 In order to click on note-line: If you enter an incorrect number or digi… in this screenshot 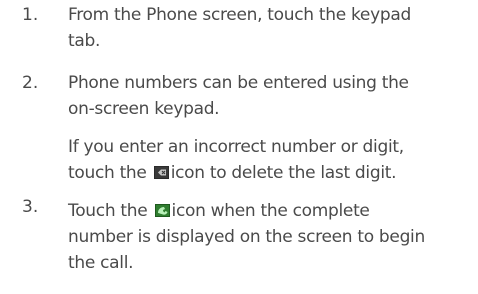, I will do `click(236, 147)`.